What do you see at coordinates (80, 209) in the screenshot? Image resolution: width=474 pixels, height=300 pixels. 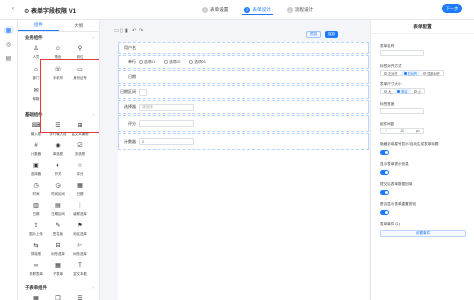 I see `component-cascader: ⋮ 级联选择` at bounding box center [80, 209].